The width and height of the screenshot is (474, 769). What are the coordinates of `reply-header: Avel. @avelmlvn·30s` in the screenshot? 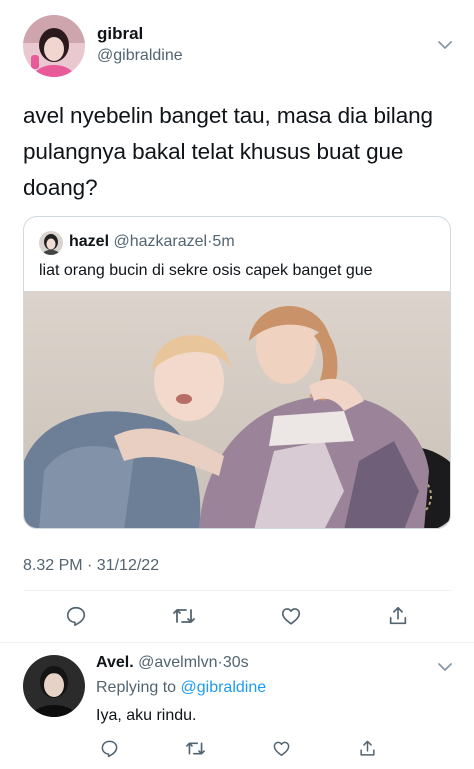 It's located at (172, 663).